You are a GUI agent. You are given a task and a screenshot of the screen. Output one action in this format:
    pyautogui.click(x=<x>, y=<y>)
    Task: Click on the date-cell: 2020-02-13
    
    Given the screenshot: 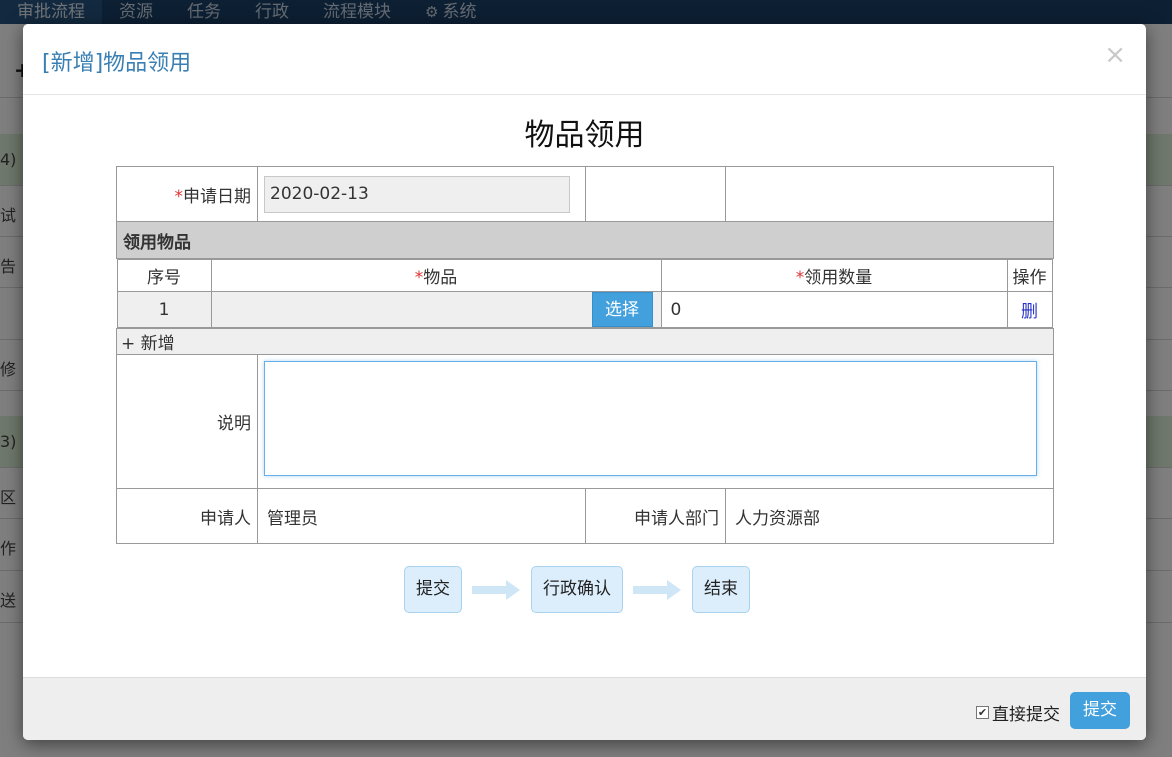 What is the action you would take?
    pyautogui.click(x=421, y=194)
    